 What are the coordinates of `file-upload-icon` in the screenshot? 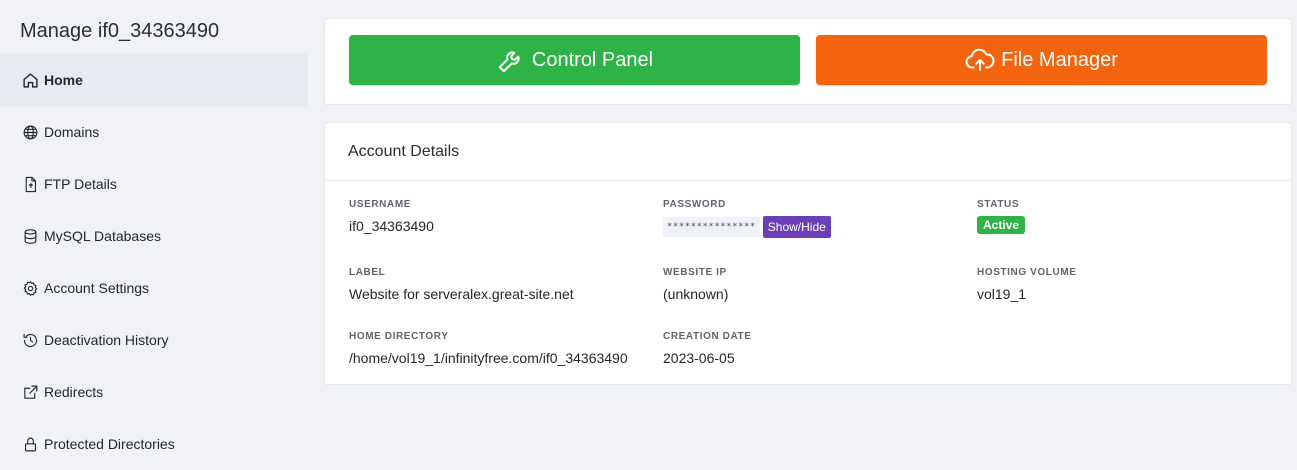 It's located at (30, 184).